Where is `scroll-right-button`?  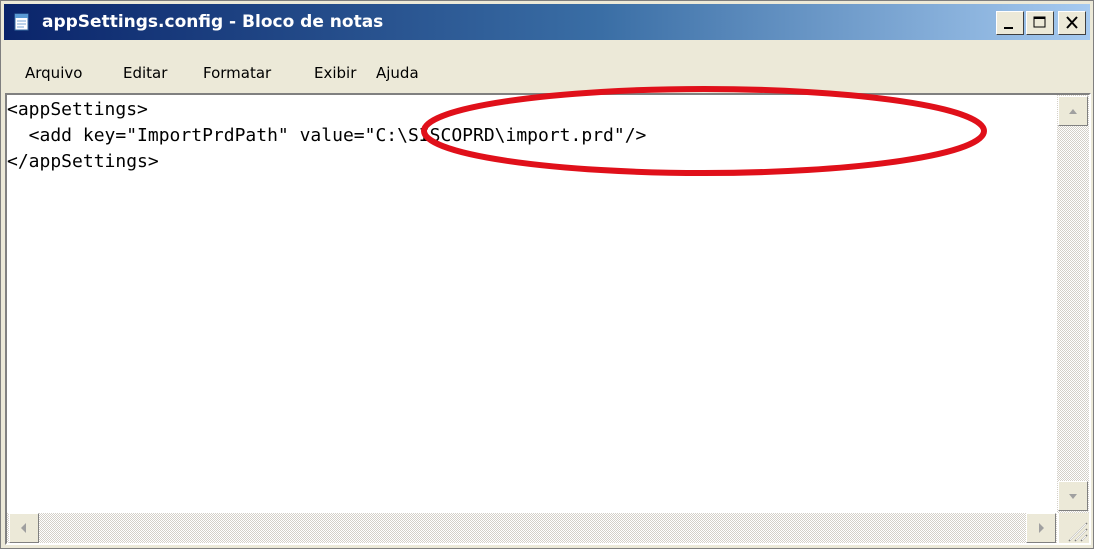
scroll-right-button is located at coordinates (1041, 528).